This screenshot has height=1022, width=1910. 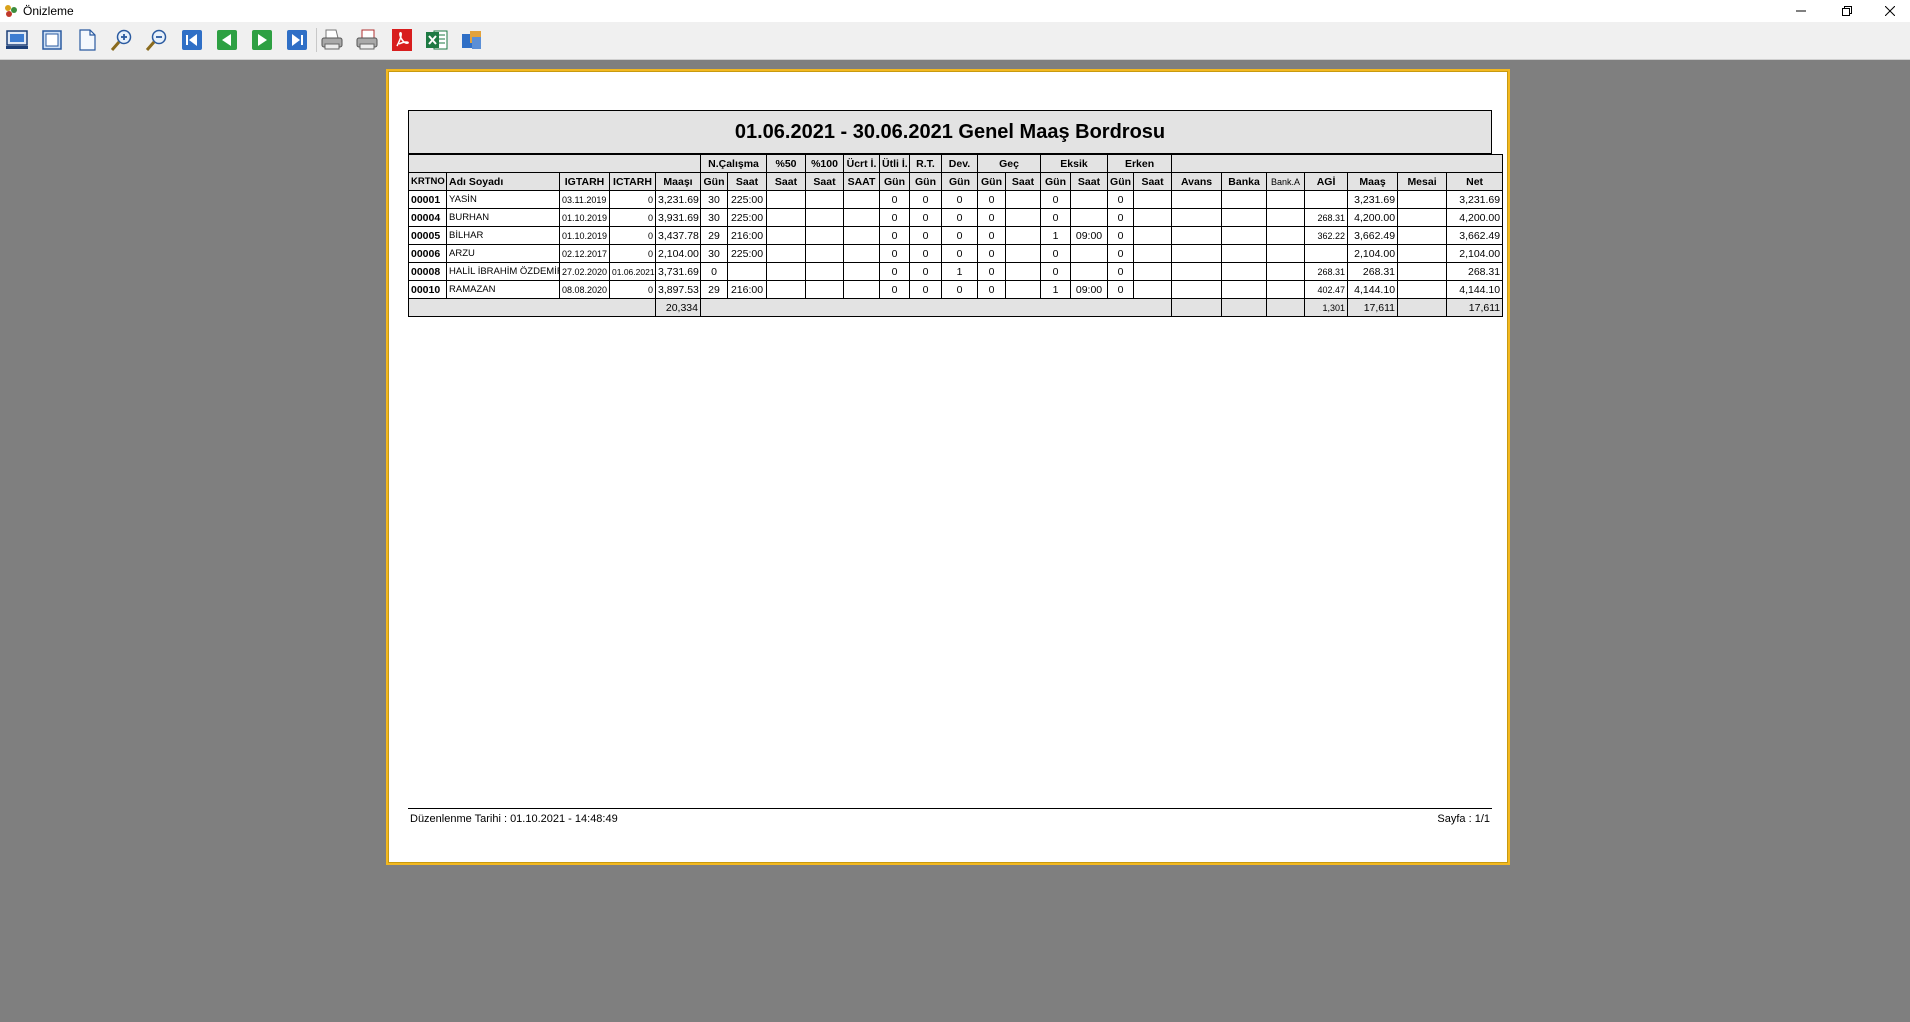 I want to click on col-gec-saat: Saat, so click(x=1023, y=181).